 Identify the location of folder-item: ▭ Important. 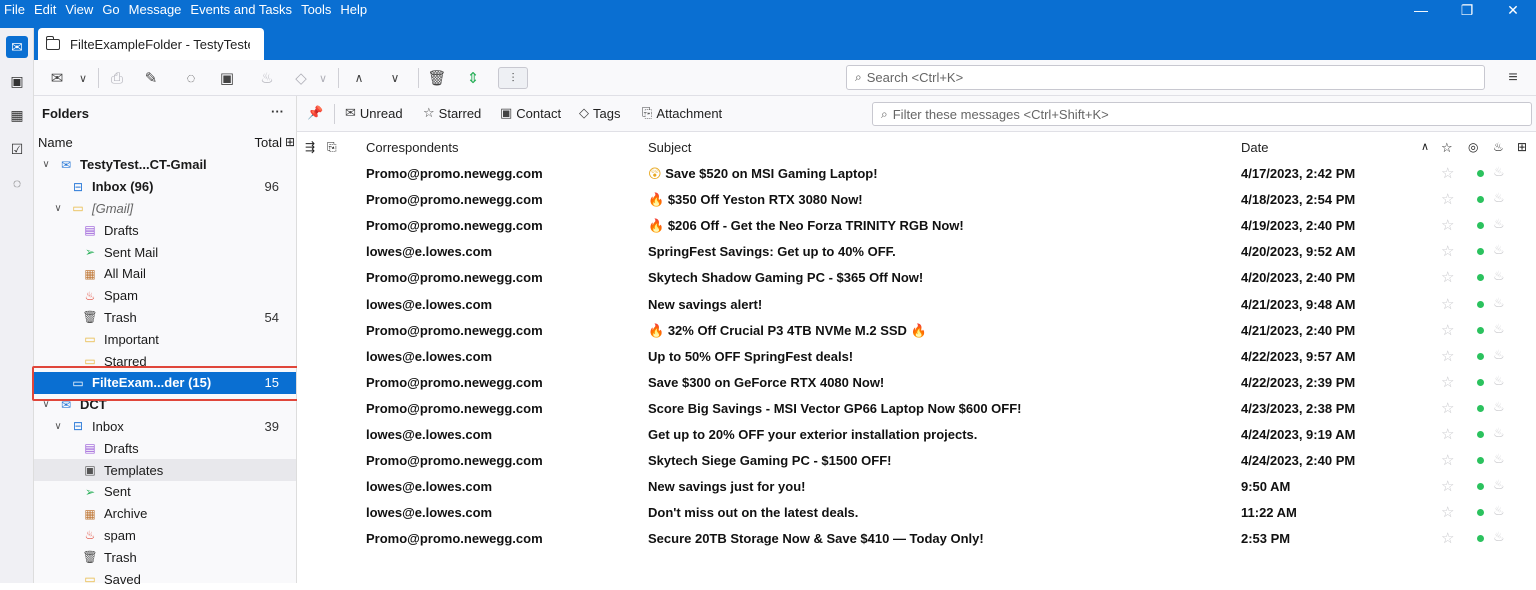
(165, 339).